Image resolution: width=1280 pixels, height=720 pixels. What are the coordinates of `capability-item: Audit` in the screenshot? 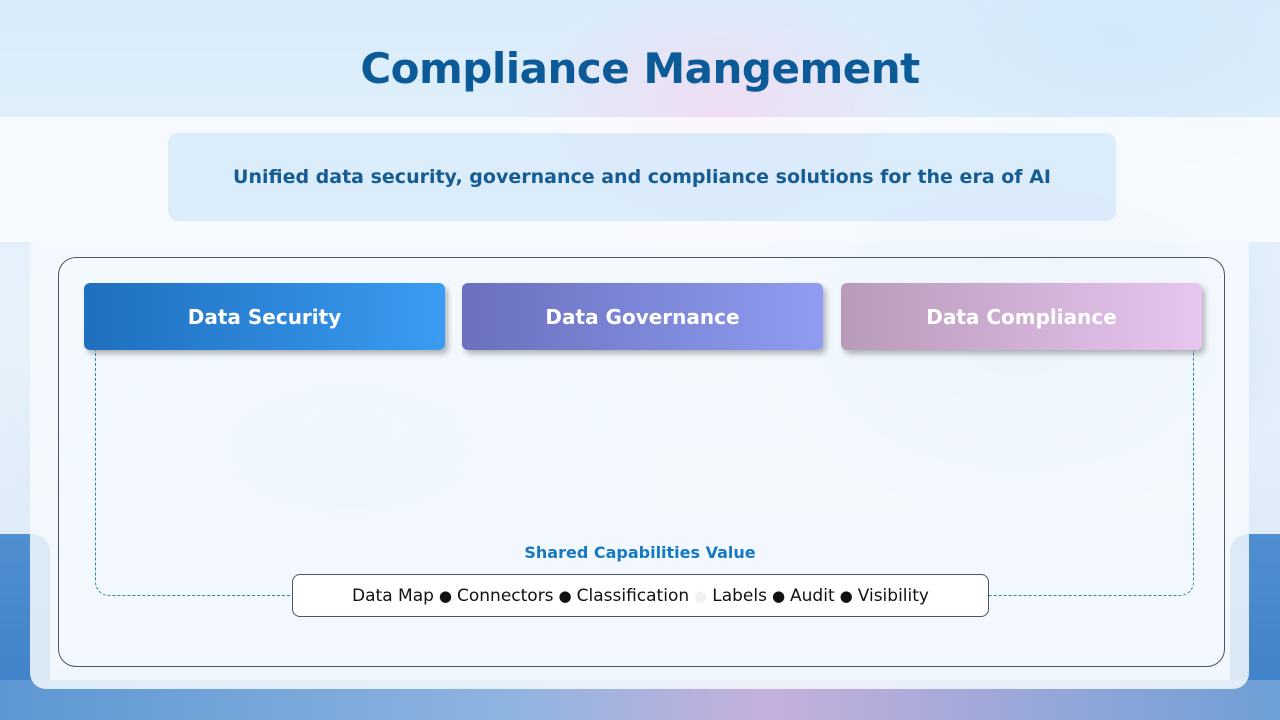 It's located at (812, 595).